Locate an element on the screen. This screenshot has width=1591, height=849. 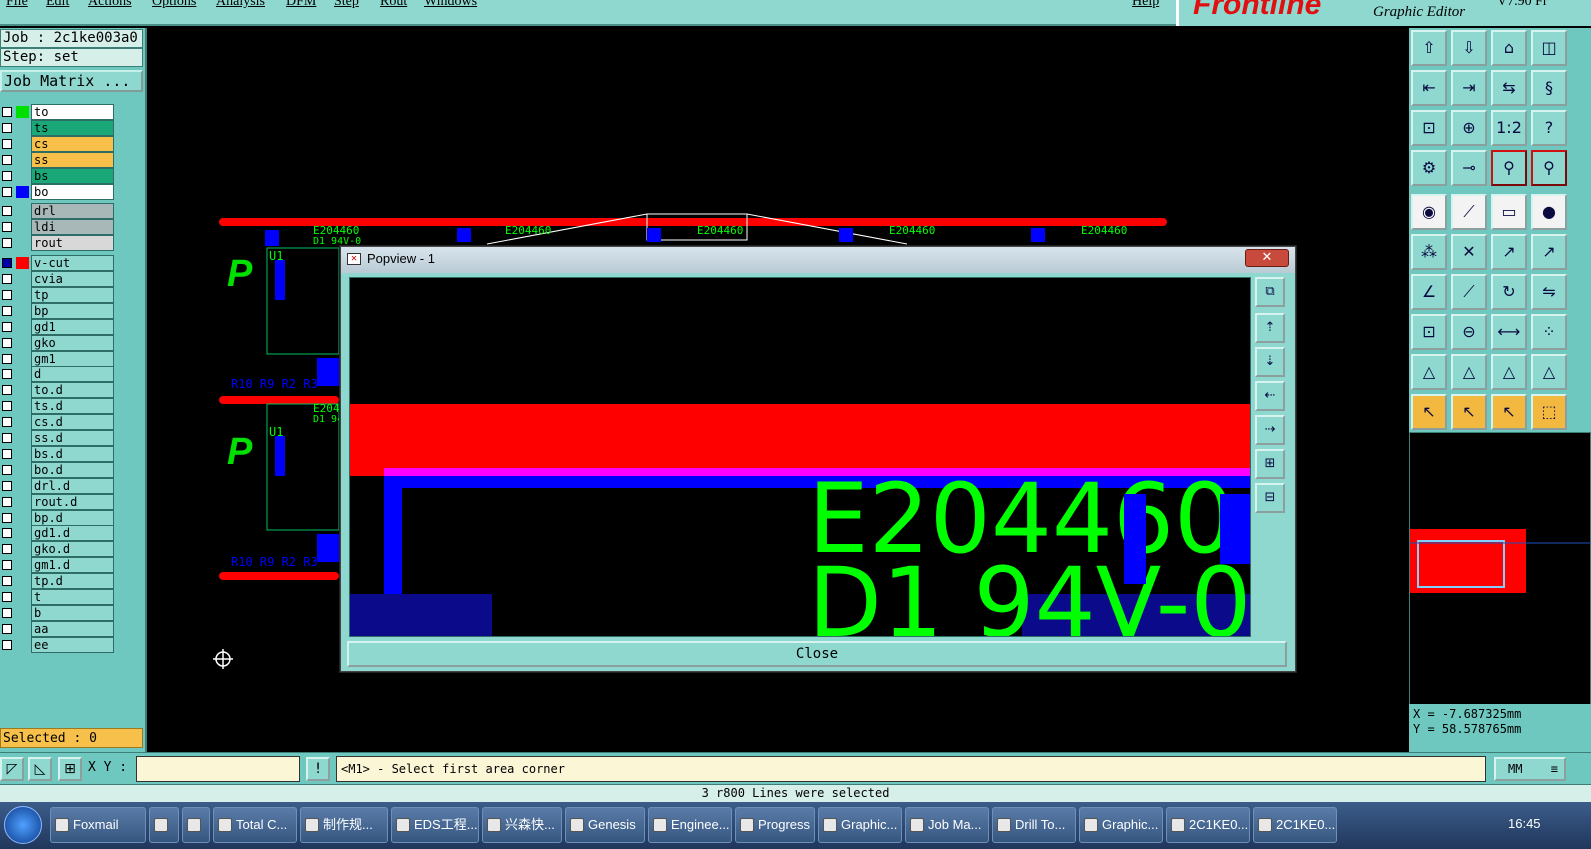
layer-row-bo: bo is located at coordinates (57, 191).